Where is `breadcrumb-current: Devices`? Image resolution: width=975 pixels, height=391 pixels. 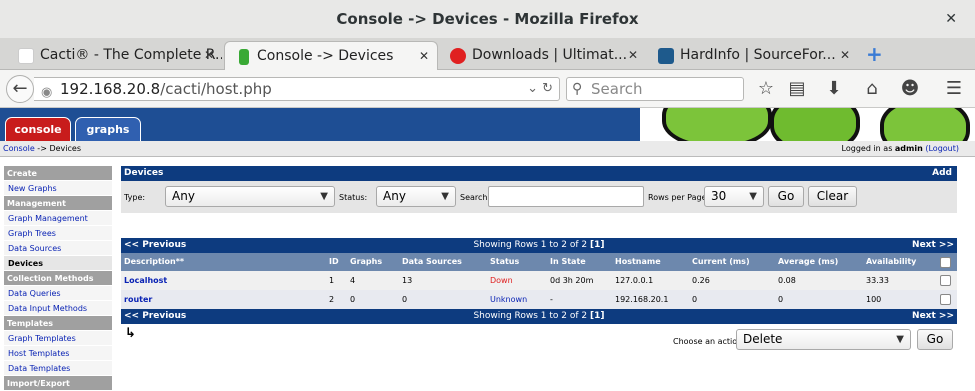 breadcrumb-current: Devices is located at coordinates (65, 148).